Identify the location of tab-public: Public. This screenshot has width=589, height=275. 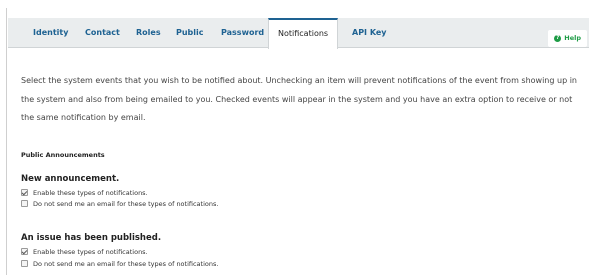
(190, 33).